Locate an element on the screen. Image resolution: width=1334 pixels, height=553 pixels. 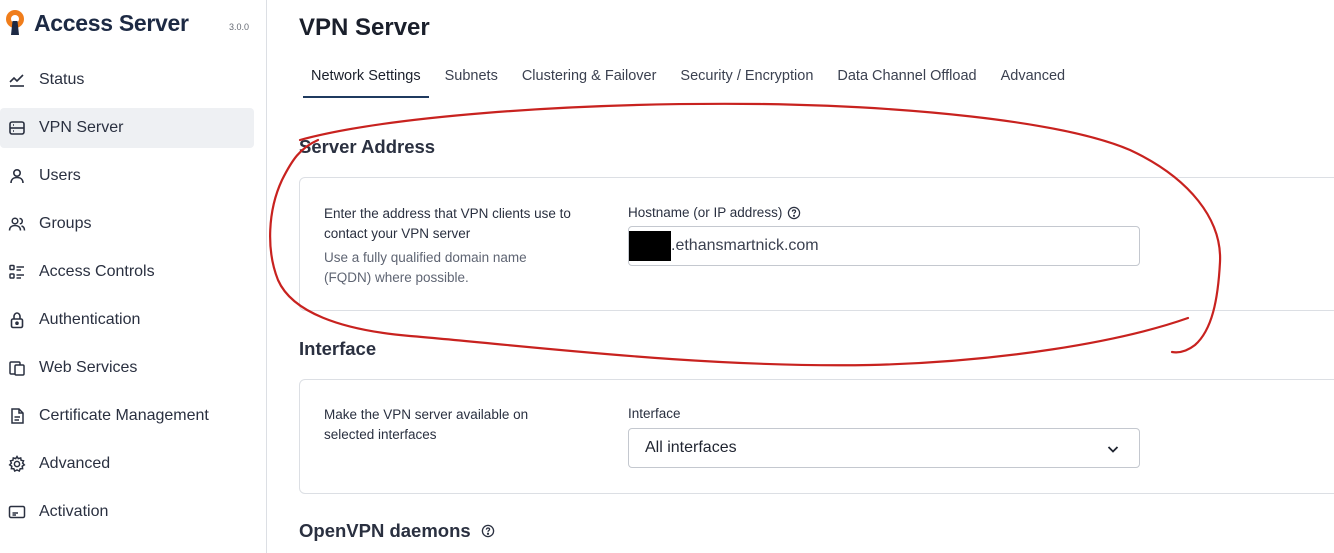
sidebar-item-users: Users is located at coordinates (127, 176).